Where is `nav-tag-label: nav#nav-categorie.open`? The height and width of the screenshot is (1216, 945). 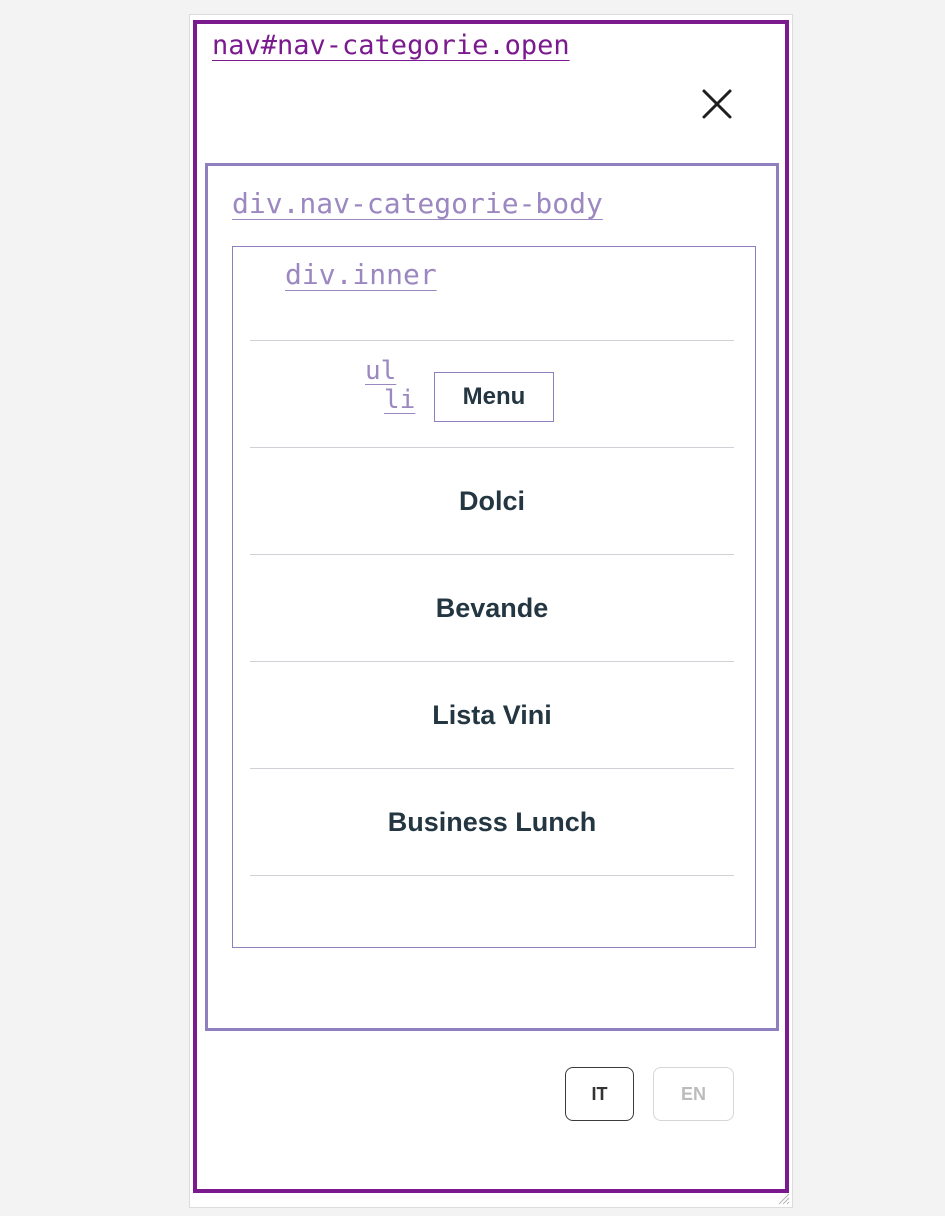
nav-tag-label: nav#nav-categorie.open is located at coordinates (391, 45).